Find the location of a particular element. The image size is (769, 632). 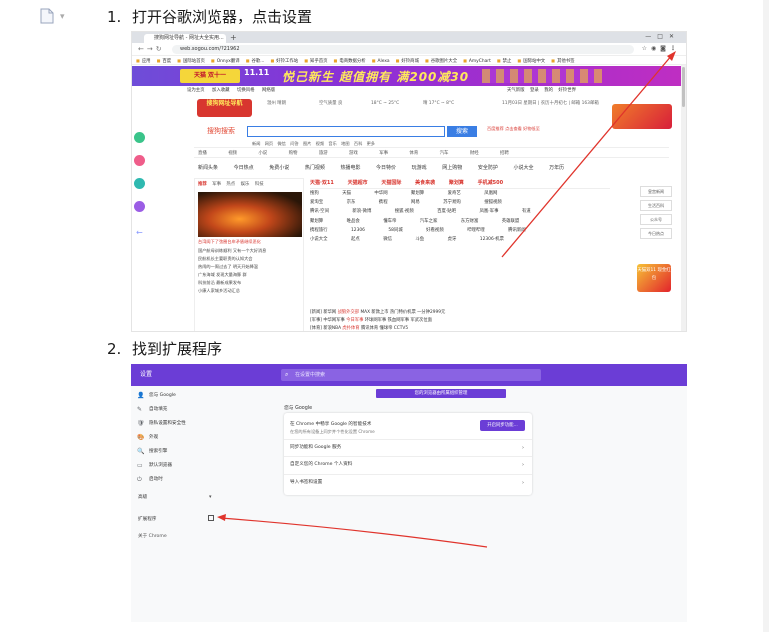

category-link: 视频 is located at coordinates (232, 153).